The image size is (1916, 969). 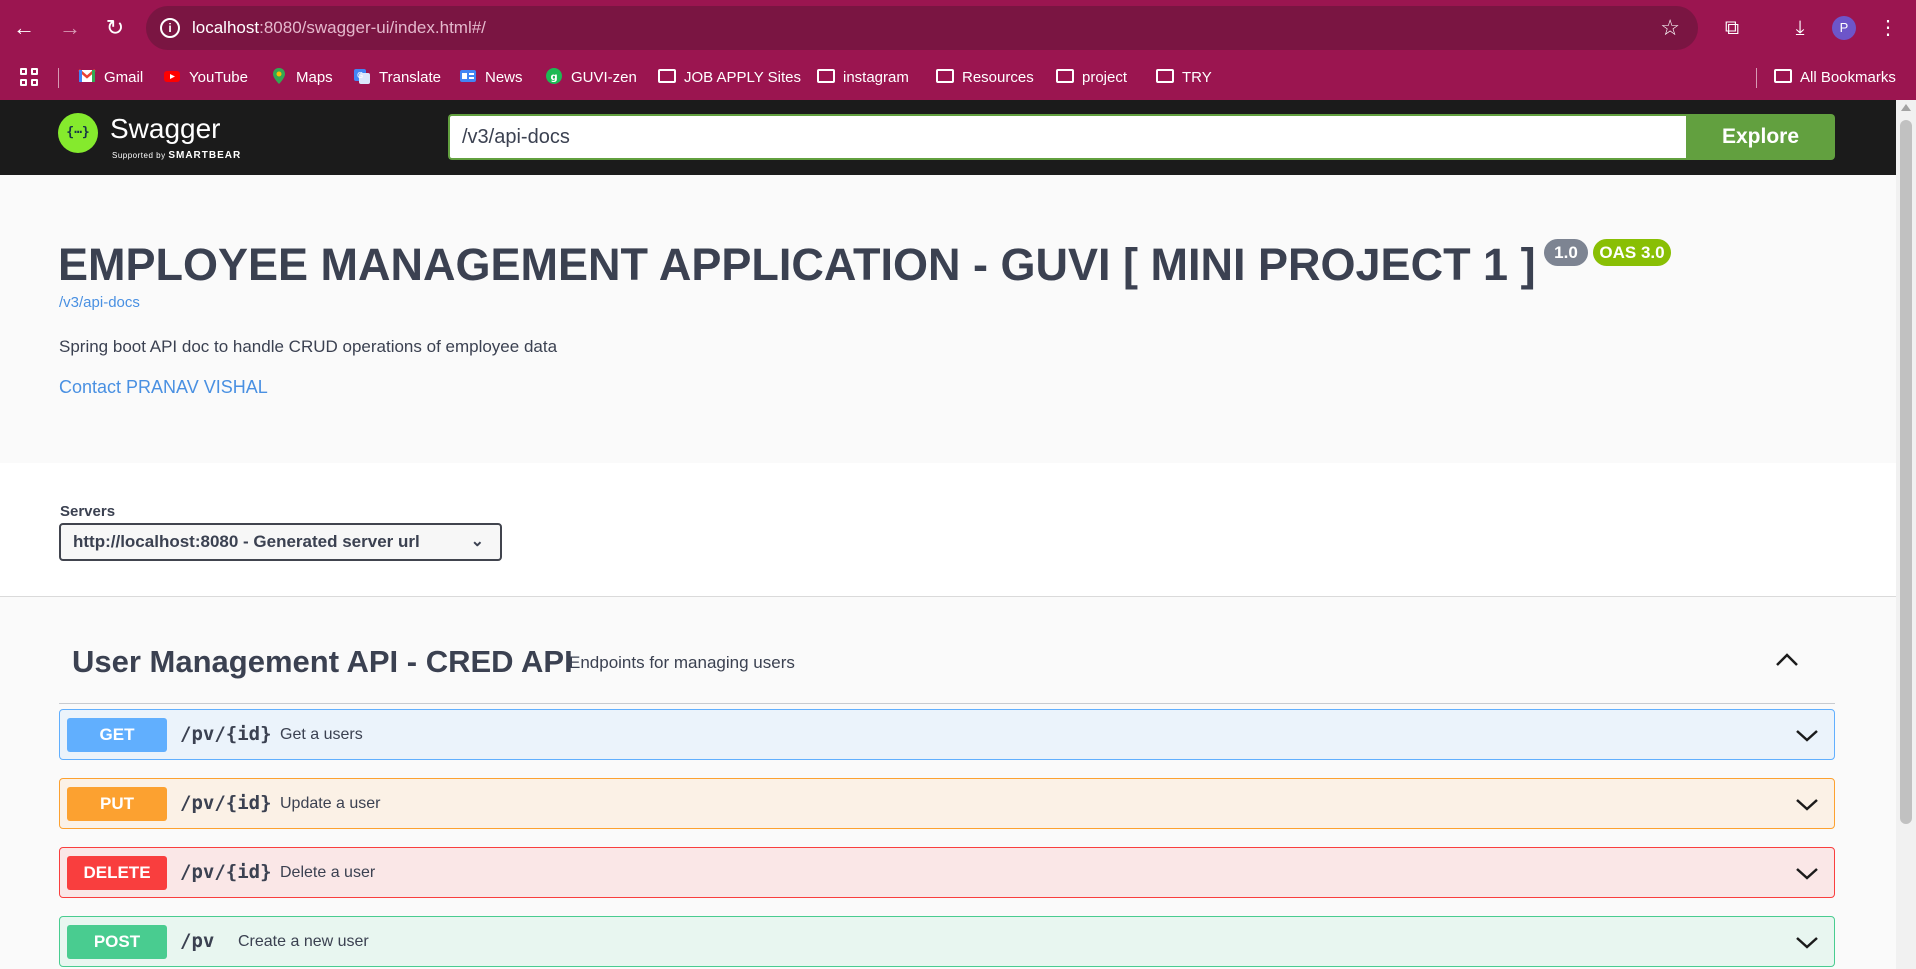 I want to click on bookmark-folder-job-apply: JOB APPLY Sites, so click(x=729, y=78).